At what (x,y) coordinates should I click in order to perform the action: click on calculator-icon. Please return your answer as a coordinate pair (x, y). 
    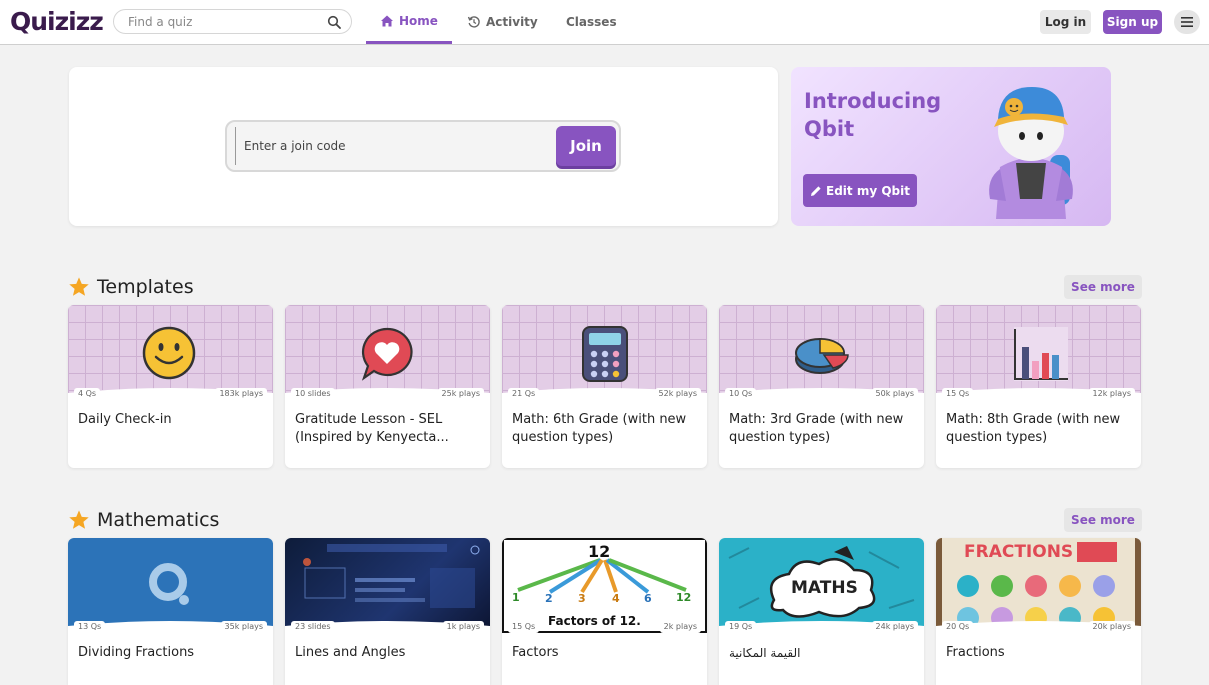
    Looking at the image, I should click on (605, 354).